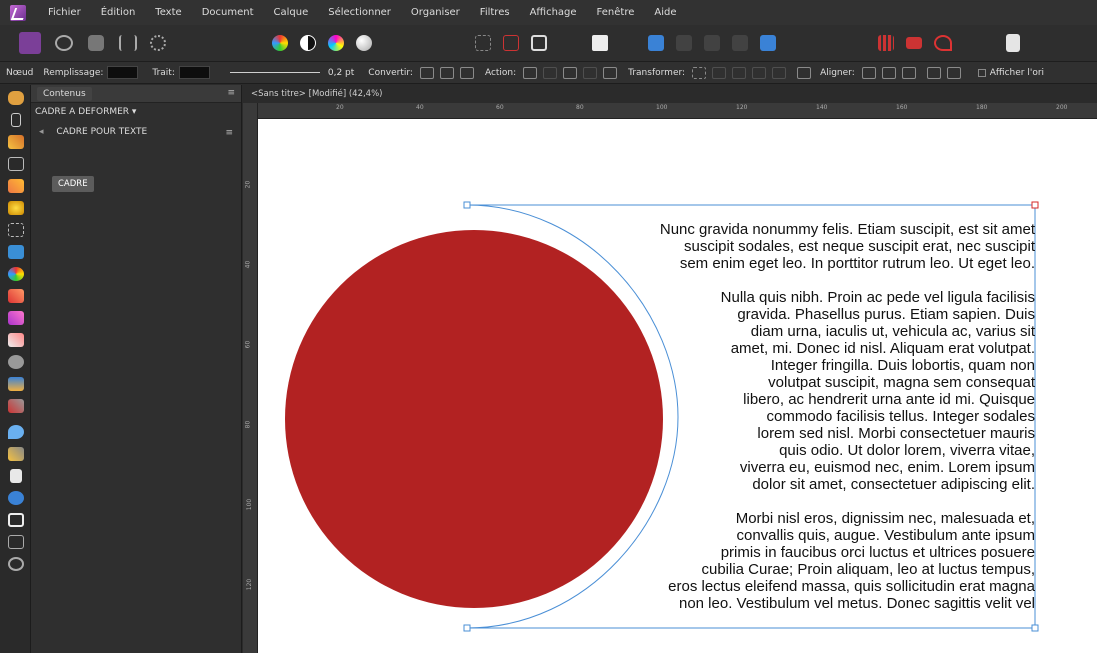  I want to click on stroke-swatch, so click(194, 72).